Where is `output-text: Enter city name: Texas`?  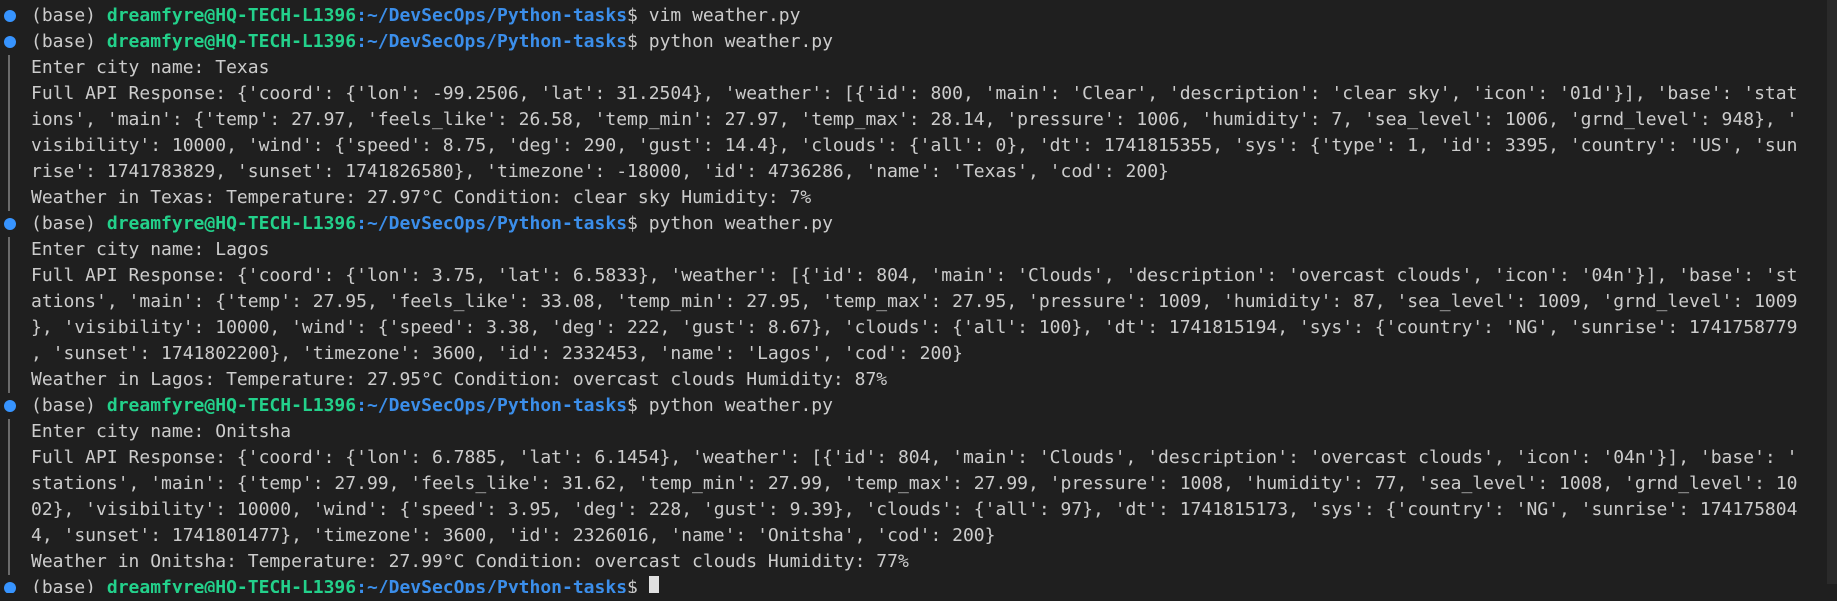
output-text: Enter city name: Texas is located at coordinates (150, 67).